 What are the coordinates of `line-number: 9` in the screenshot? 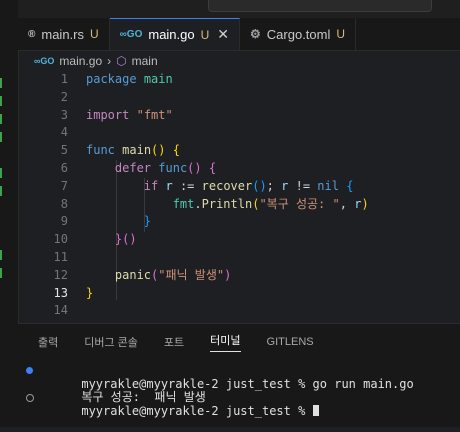 It's located at (64, 221).